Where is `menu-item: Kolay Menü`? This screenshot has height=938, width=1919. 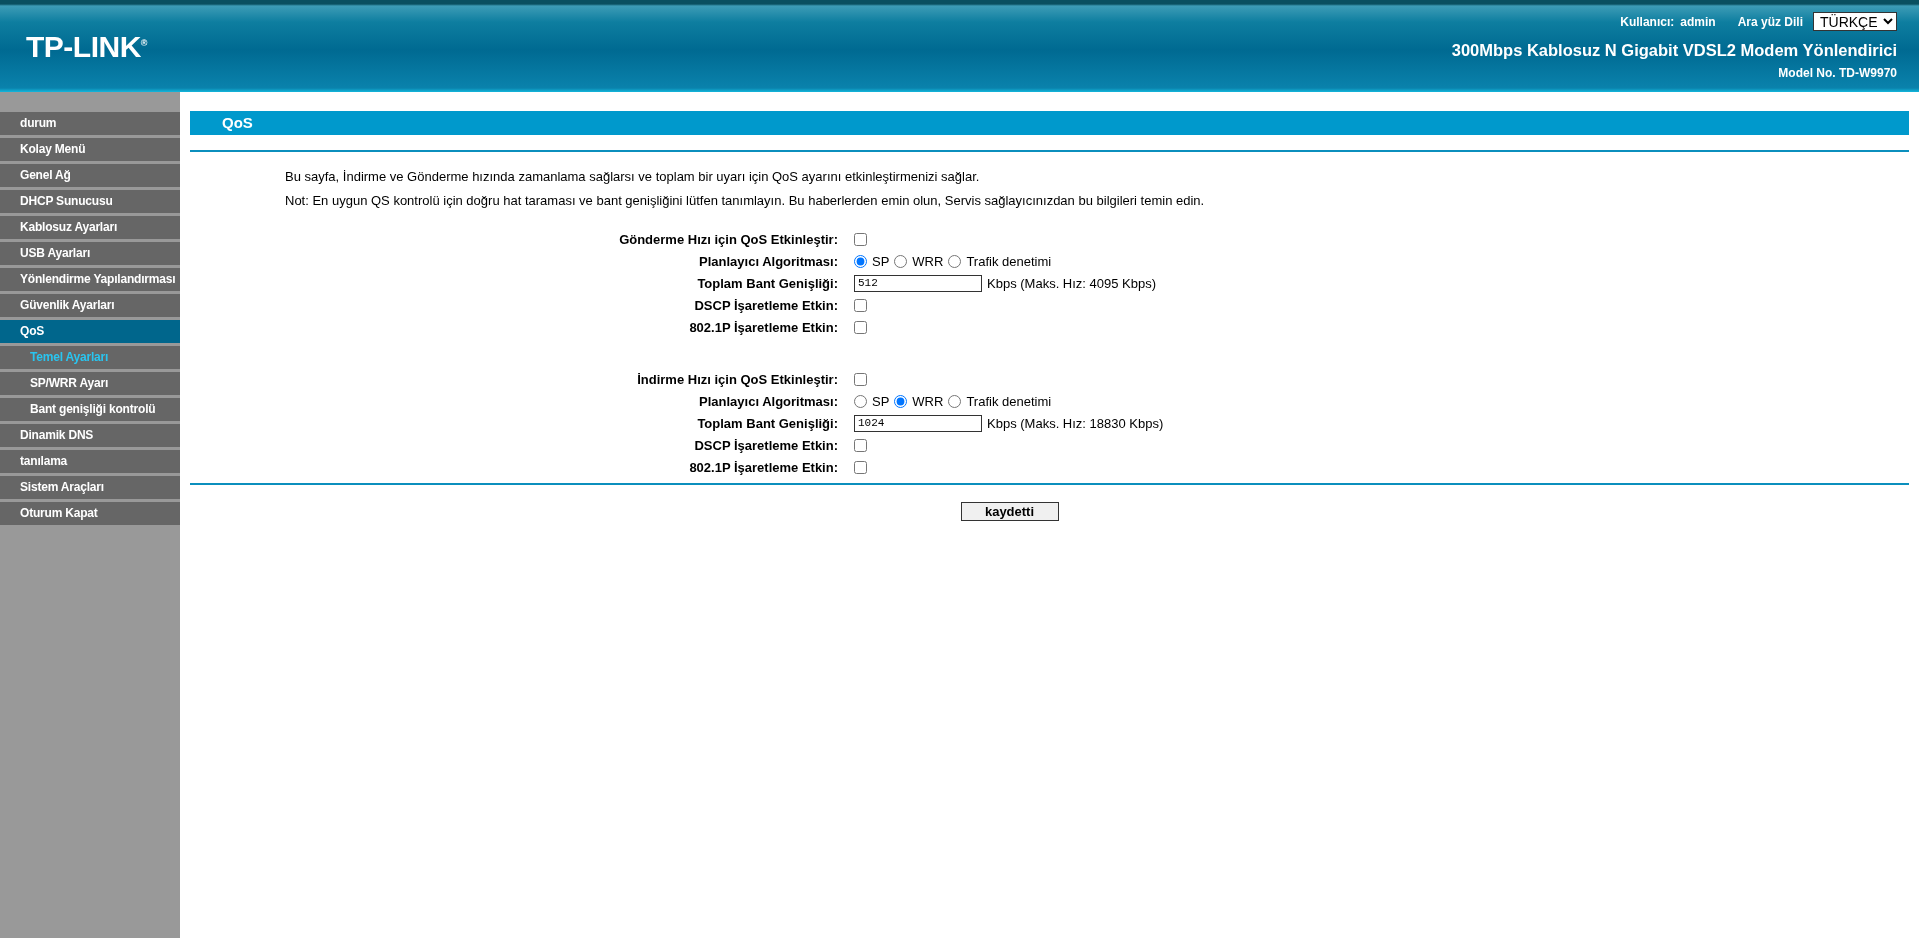 menu-item: Kolay Menü is located at coordinates (90, 149).